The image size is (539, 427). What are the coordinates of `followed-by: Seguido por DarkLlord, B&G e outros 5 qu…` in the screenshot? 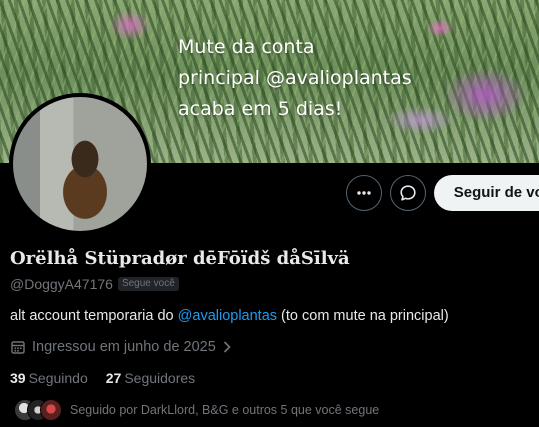 It's located at (196, 410).